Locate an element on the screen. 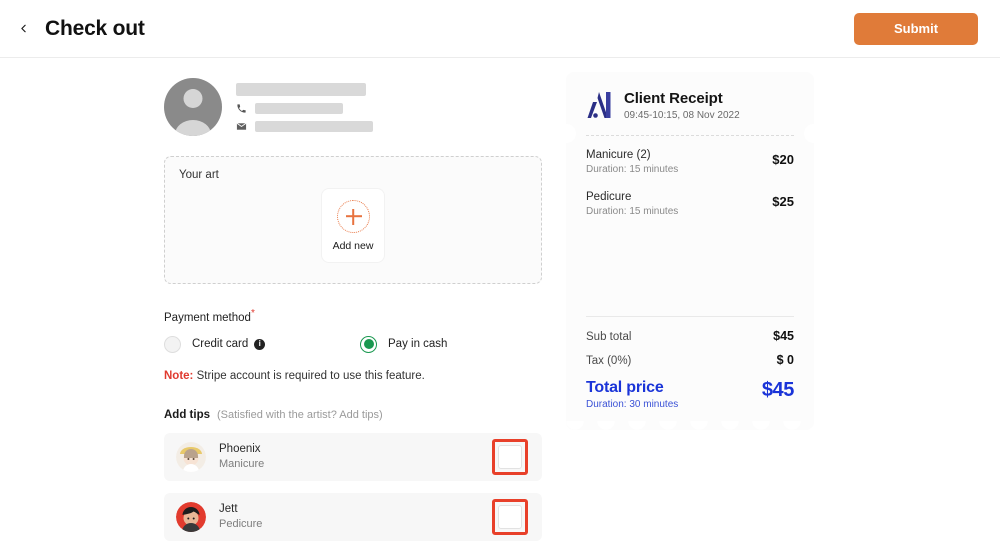  chevron-left-icon is located at coordinates (23, 28).